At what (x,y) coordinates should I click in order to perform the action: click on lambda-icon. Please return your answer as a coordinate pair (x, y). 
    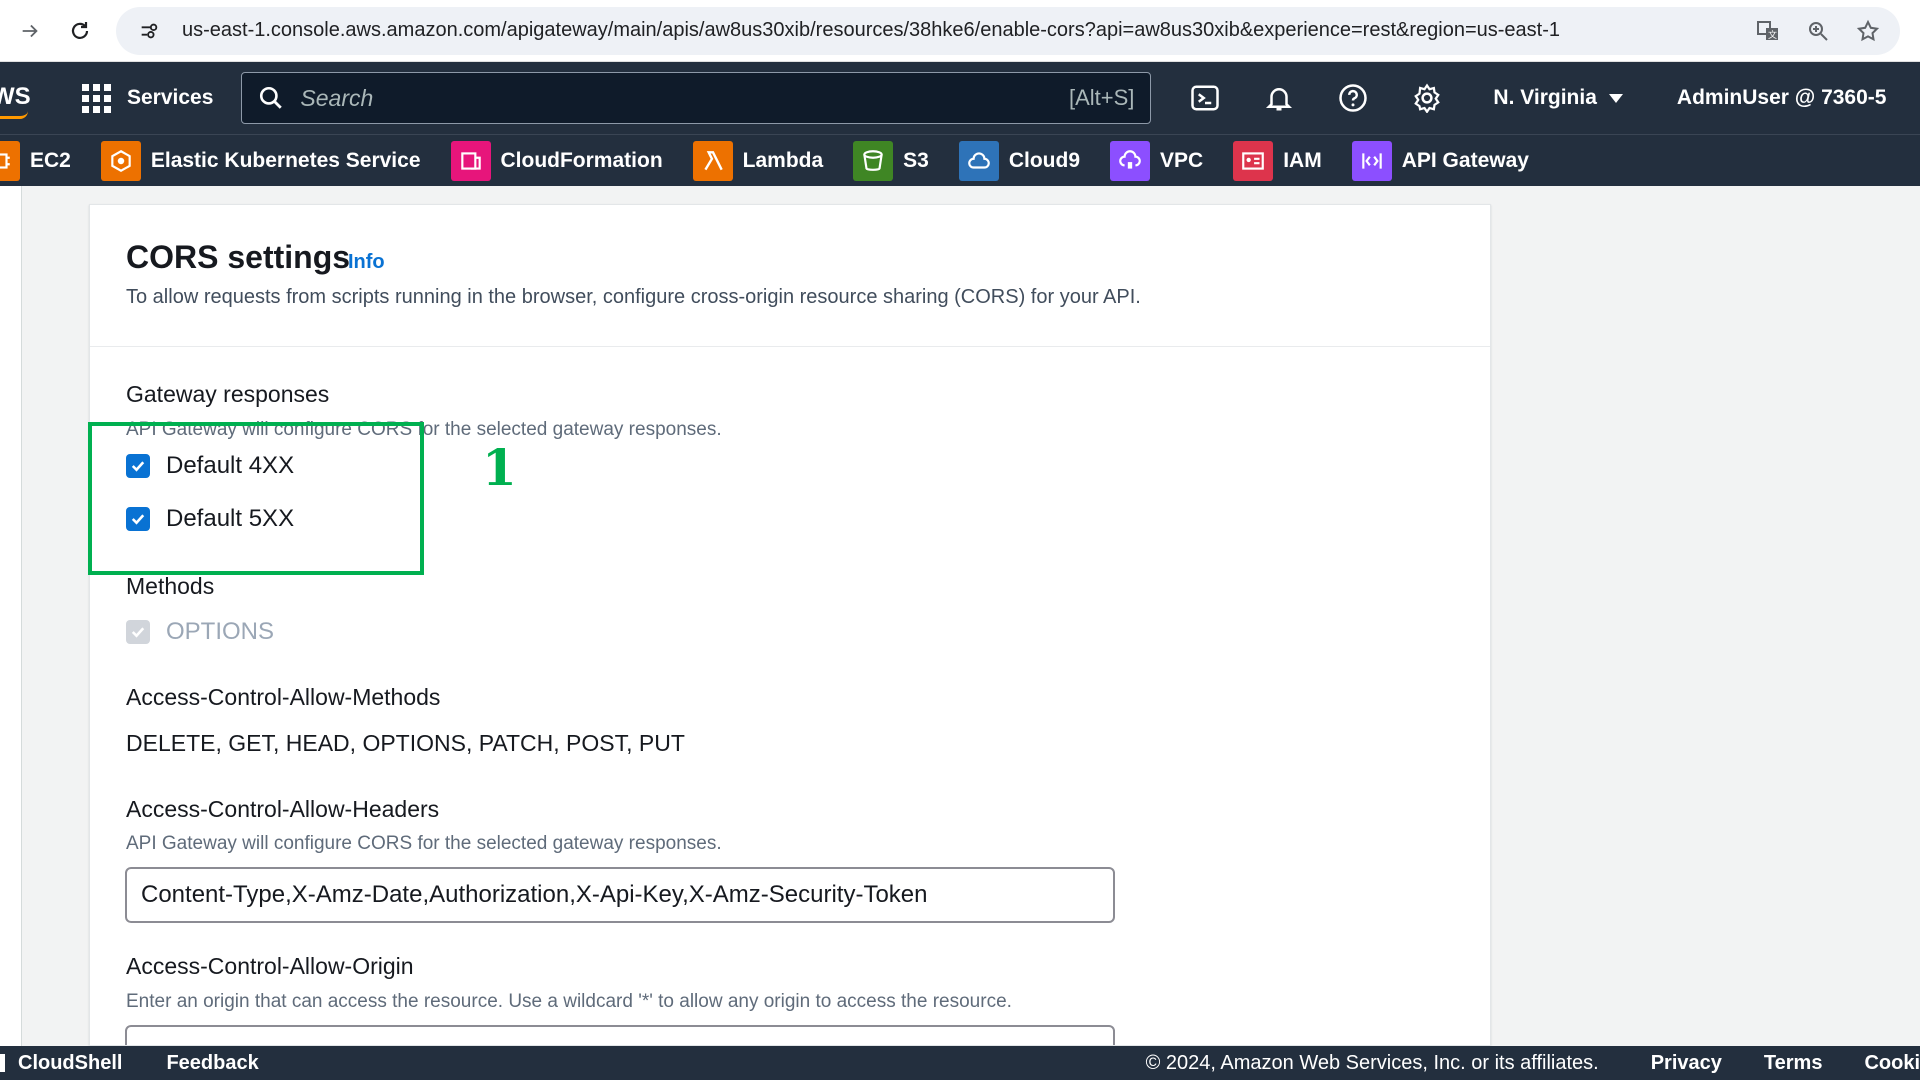
    Looking at the image, I should click on (712, 160).